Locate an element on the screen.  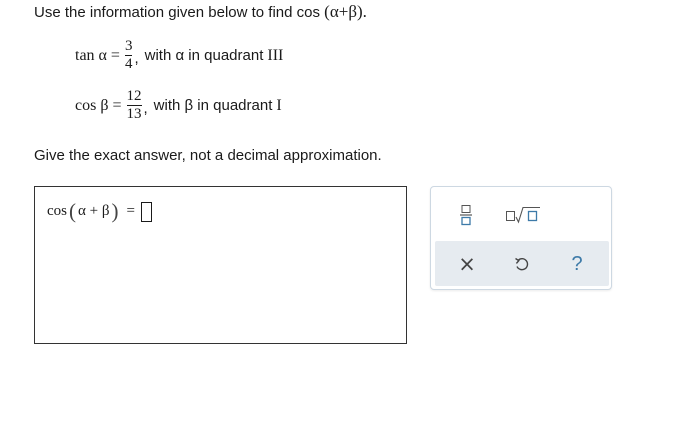
help-icon: ? is located at coordinates (577, 263).